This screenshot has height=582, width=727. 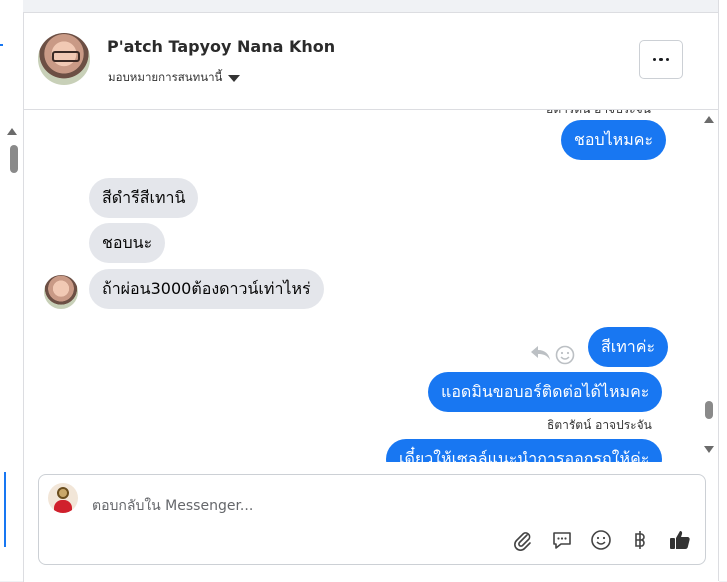 I want to click on left-selection-bar, so click(x=5, y=509).